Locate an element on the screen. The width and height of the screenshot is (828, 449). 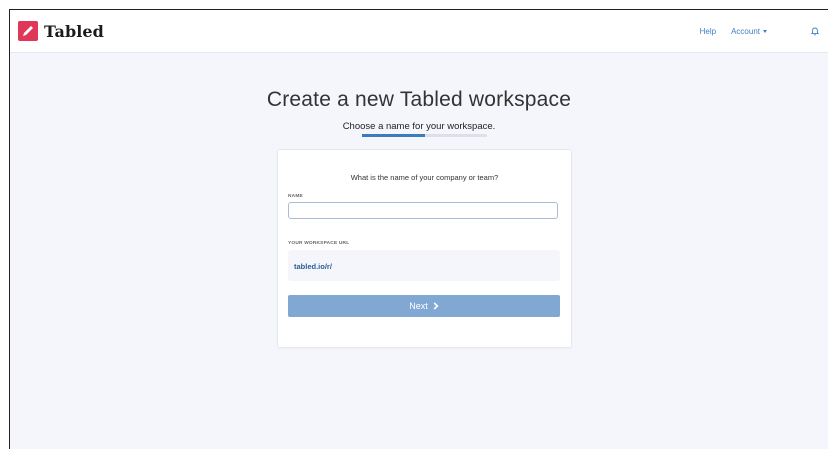
top-navbar: Tabled Help Account is located at coordinates (419, 31).